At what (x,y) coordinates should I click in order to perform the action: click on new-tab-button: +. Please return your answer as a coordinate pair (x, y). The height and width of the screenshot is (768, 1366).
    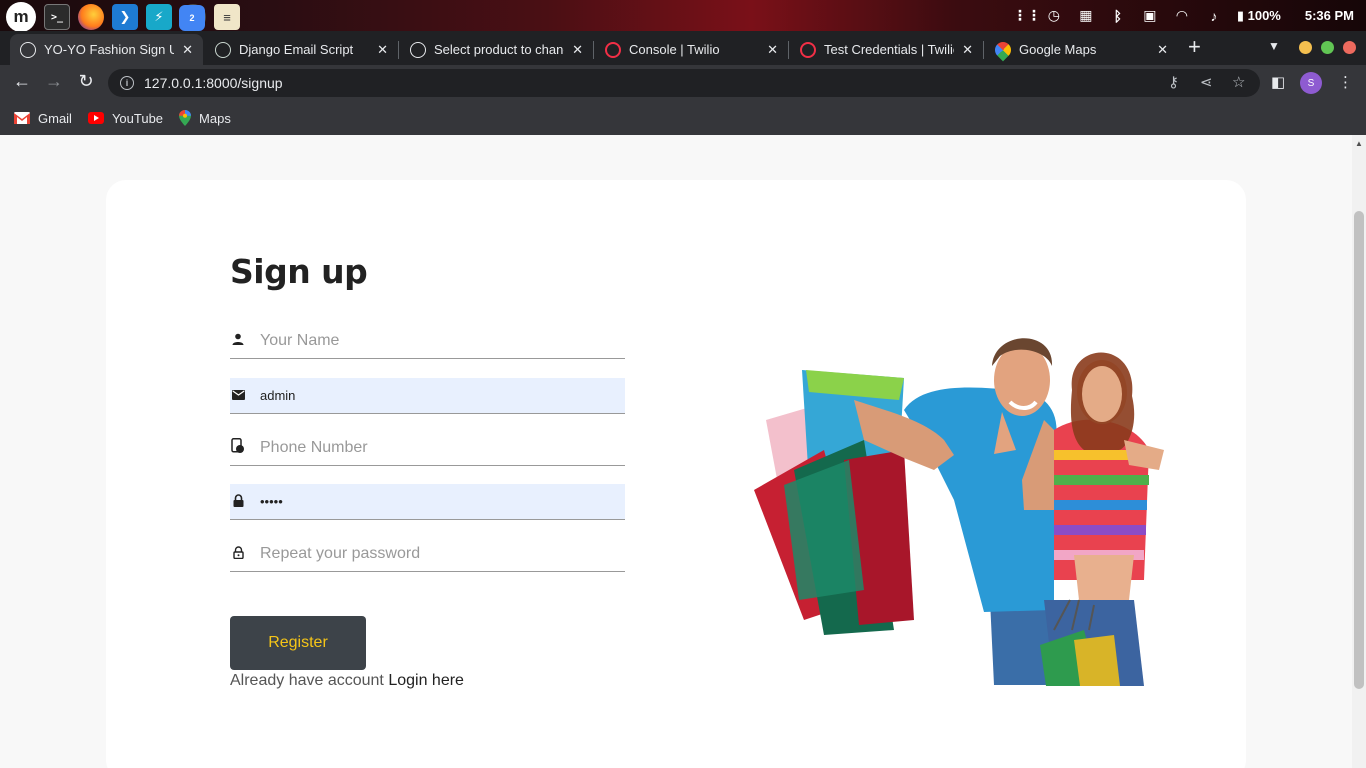
    Looking at the image, I should click on (1194, 47).